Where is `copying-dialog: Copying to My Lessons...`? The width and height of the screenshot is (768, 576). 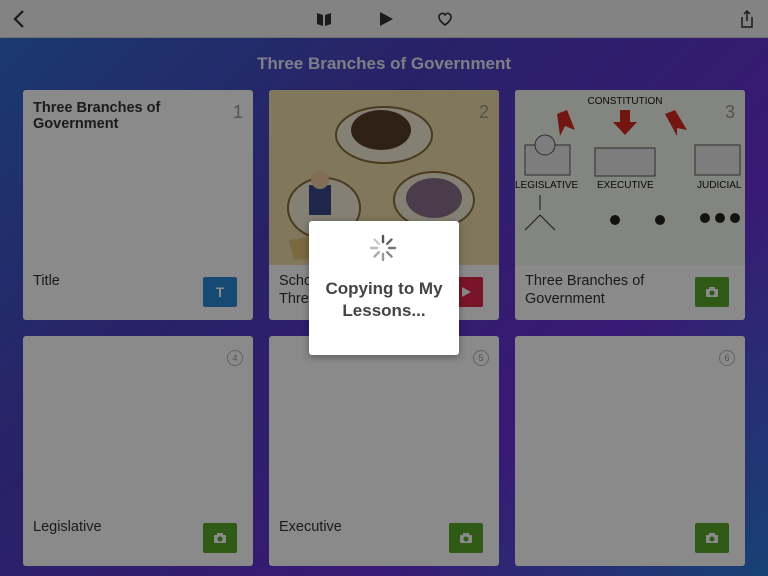
copying-dialog: Copying to My Lessons... is located at coordinates (384, 288).